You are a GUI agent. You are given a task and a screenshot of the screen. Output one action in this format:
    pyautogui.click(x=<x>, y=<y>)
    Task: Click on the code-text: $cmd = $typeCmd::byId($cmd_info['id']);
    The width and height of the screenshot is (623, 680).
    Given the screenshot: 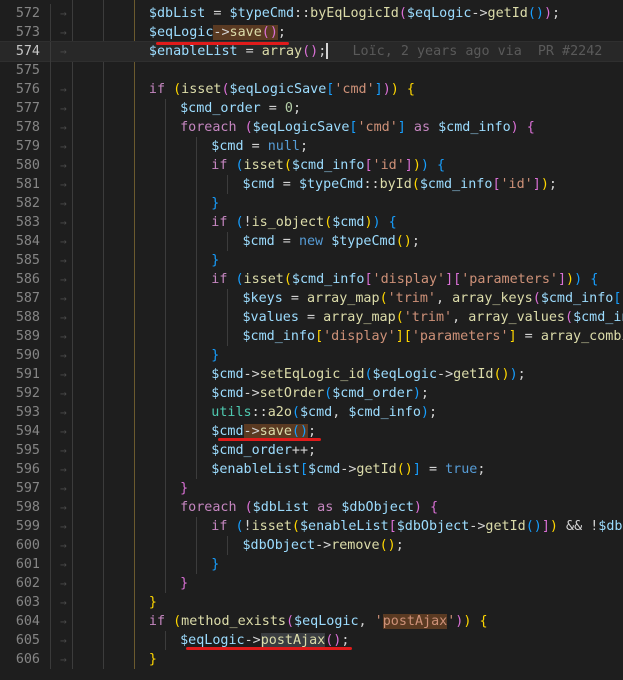 What is the action you would take?
    pyautogui.click(x=433, y=184)
    